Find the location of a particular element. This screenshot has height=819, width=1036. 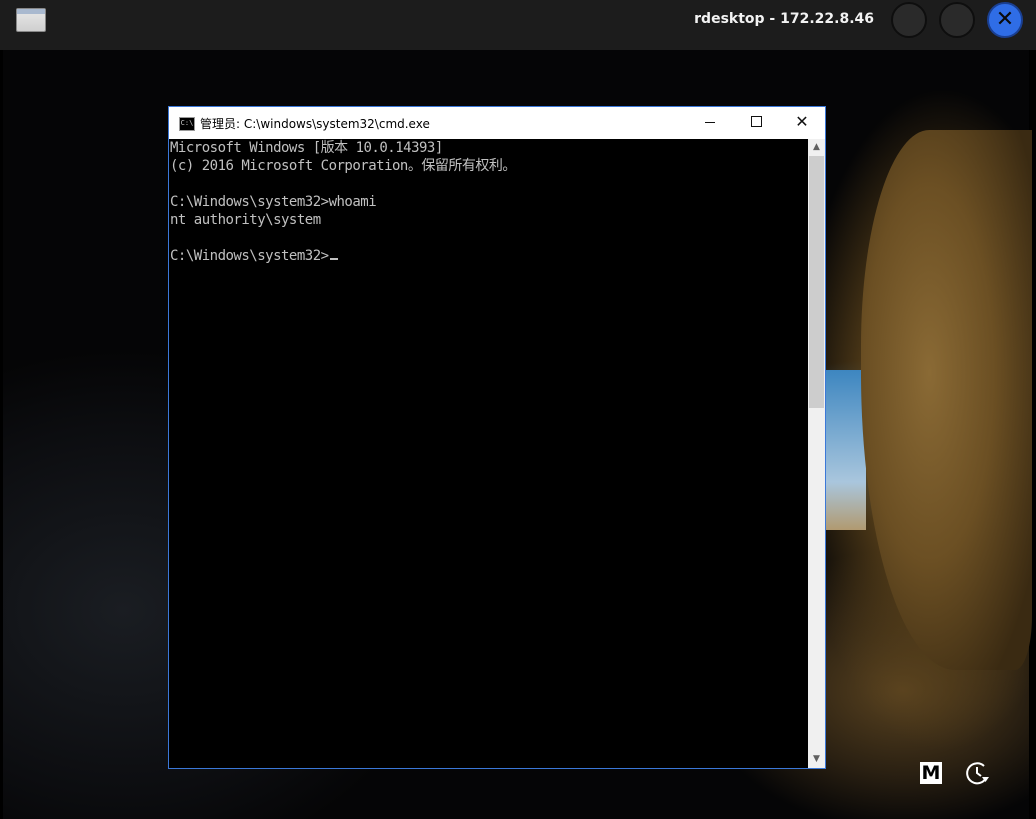

cmd-minimize-button is located at coordinates (710, 123).